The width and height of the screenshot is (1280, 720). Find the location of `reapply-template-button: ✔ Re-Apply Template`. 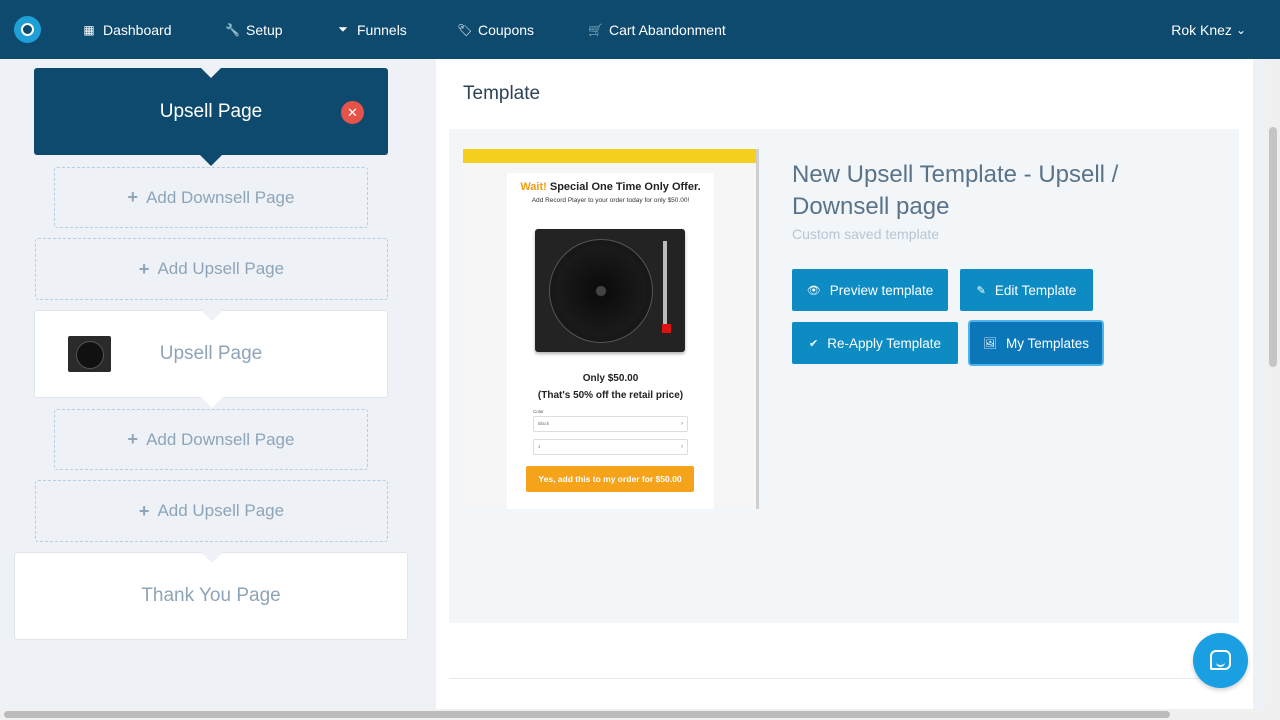

reapply-template-button: ✔ Re-Apply Template is located at coordinates (875, 343).